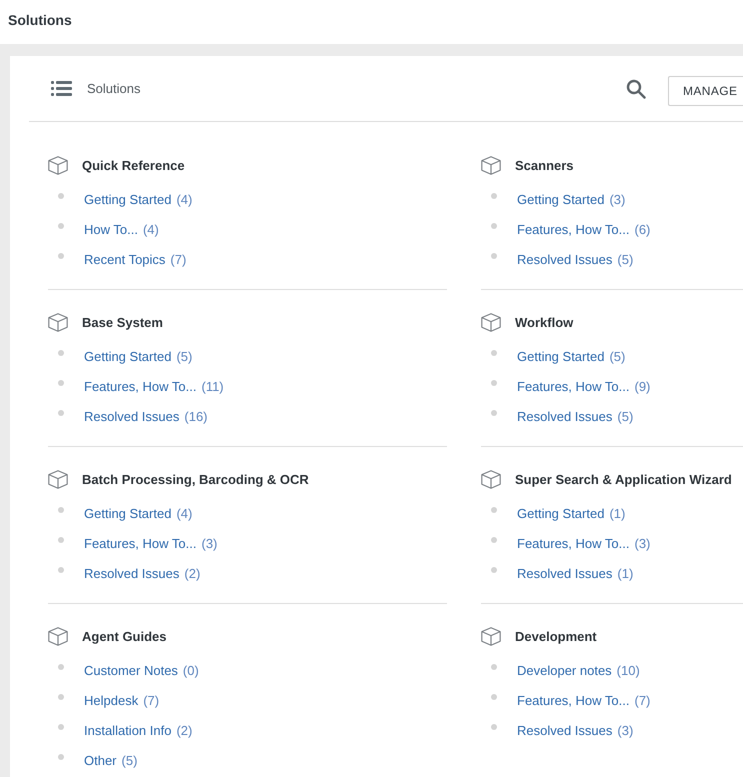 This screenshot has width=743, height=777. What do you see at coordinates (40, 20) in the screenshot?
I see `page-title: Solutions` at bounding box center [40, 20].